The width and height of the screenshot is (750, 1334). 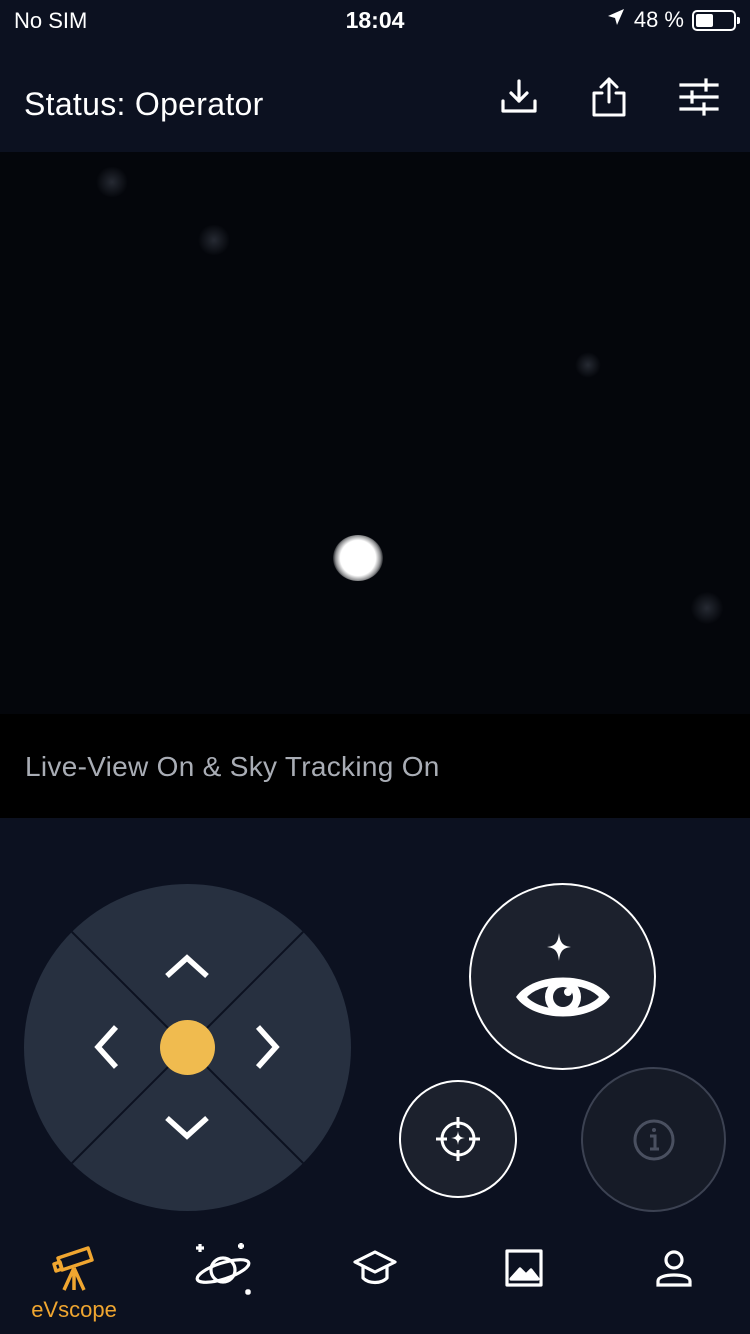 I want to click on status-bar: No SIM 18:04 48 %, so click(x=375, y=21).